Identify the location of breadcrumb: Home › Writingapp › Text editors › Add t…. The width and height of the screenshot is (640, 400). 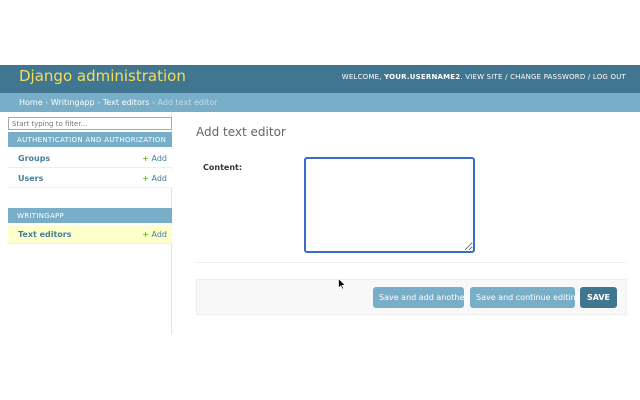
(320, 102).